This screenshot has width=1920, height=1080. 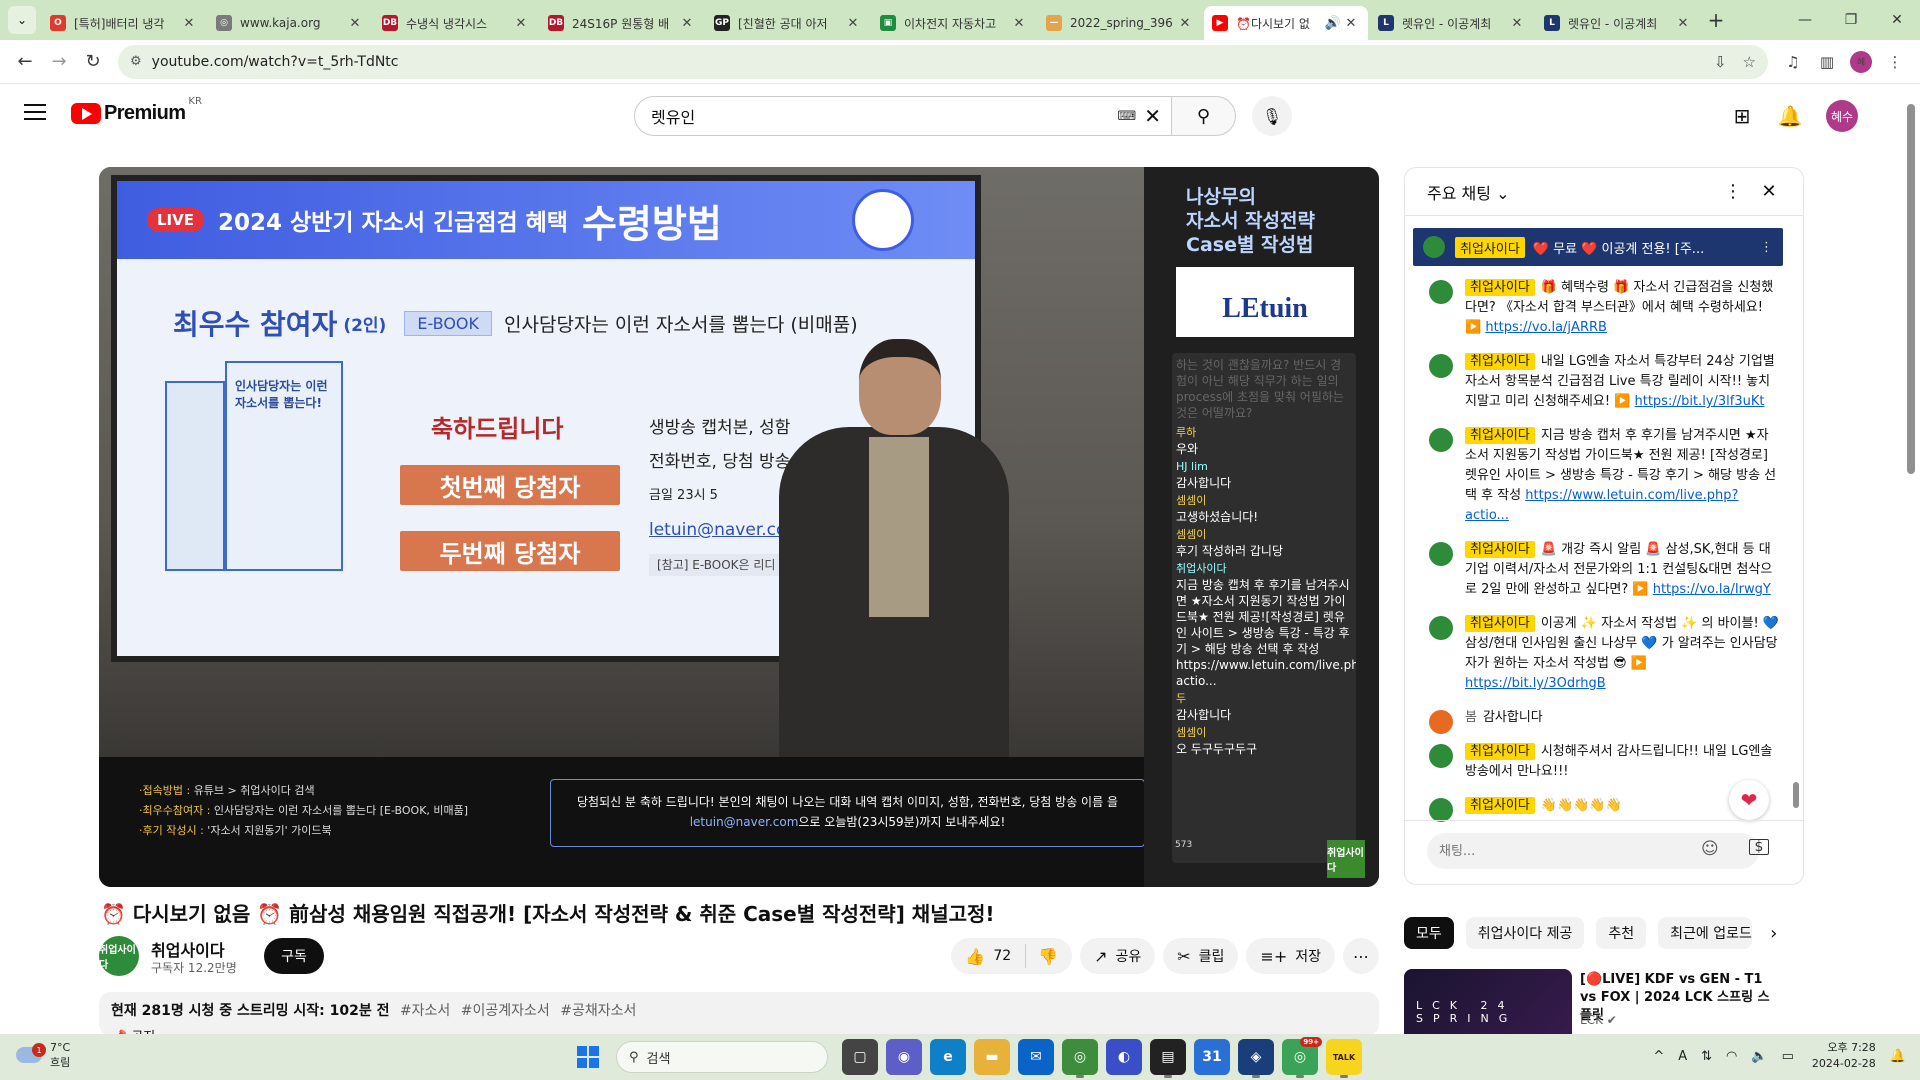 What do you see at coordinates (456, 23) in the screenshot?
I see `browser-tab: DB 수냉식 냉각시스 ✕` at bounding box center [456, 23].